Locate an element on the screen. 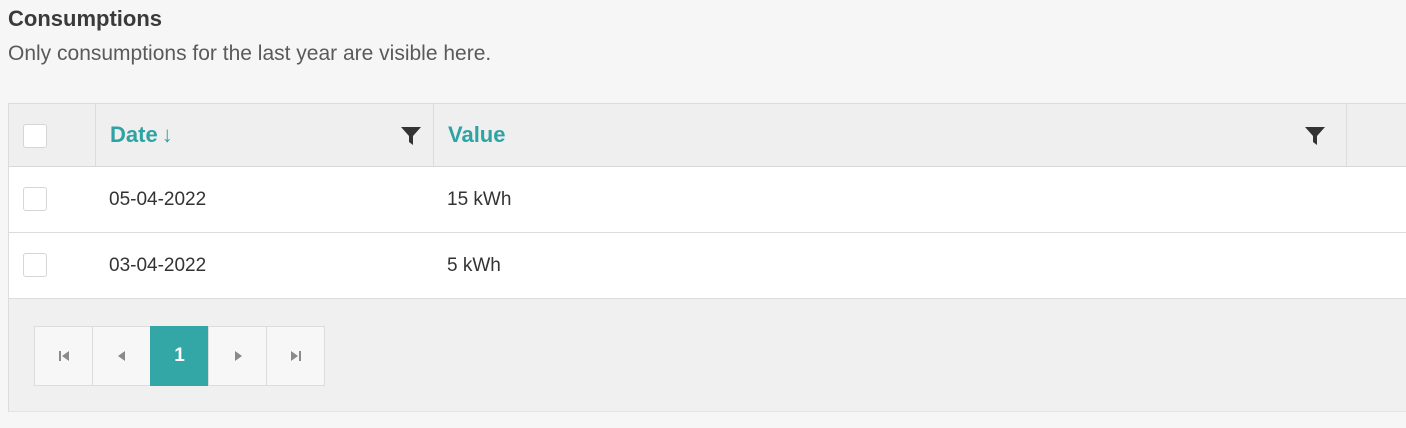  column-header-date-label: Date is located at coordinates (134, 134).